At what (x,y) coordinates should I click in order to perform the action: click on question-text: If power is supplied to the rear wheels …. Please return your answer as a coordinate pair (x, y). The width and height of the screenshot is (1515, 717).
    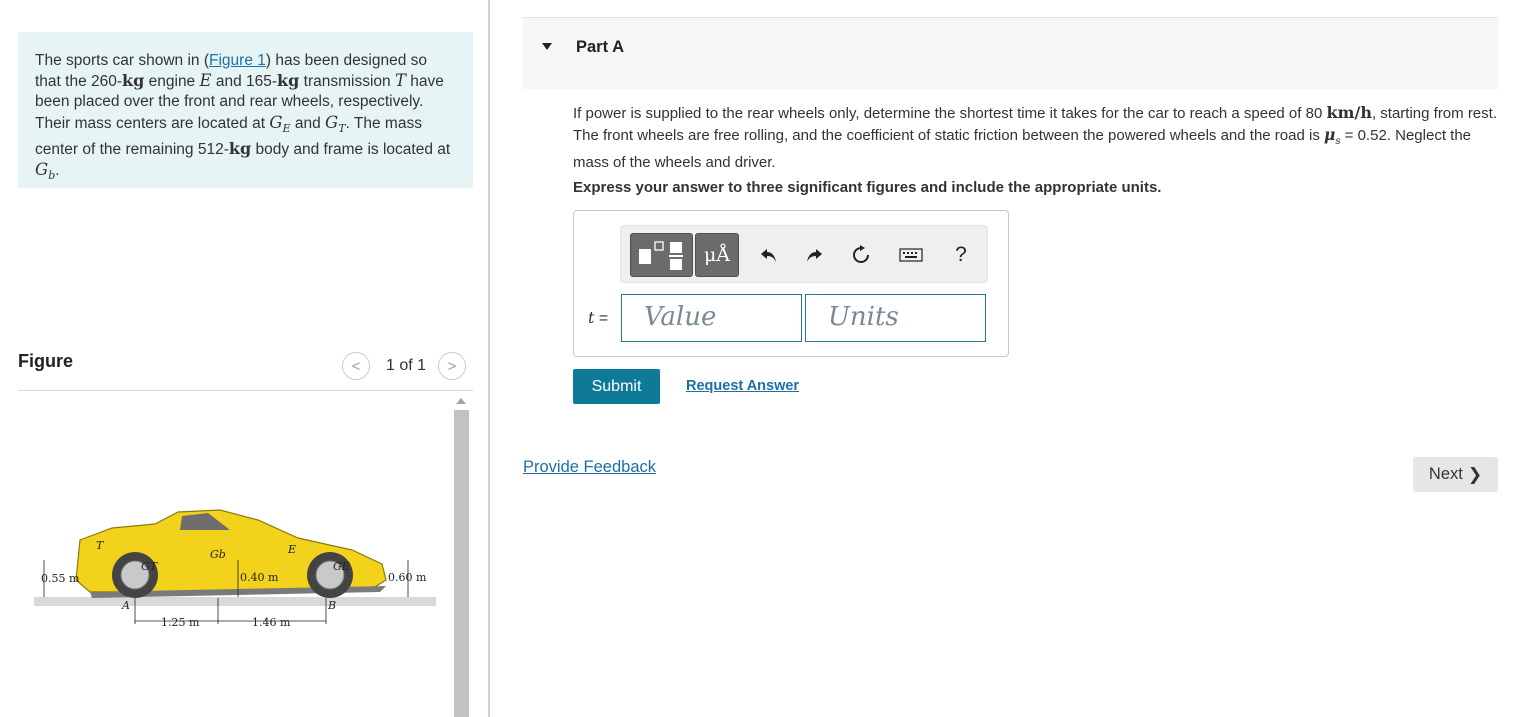
    Looking at the image, I should click on (1038, 137).